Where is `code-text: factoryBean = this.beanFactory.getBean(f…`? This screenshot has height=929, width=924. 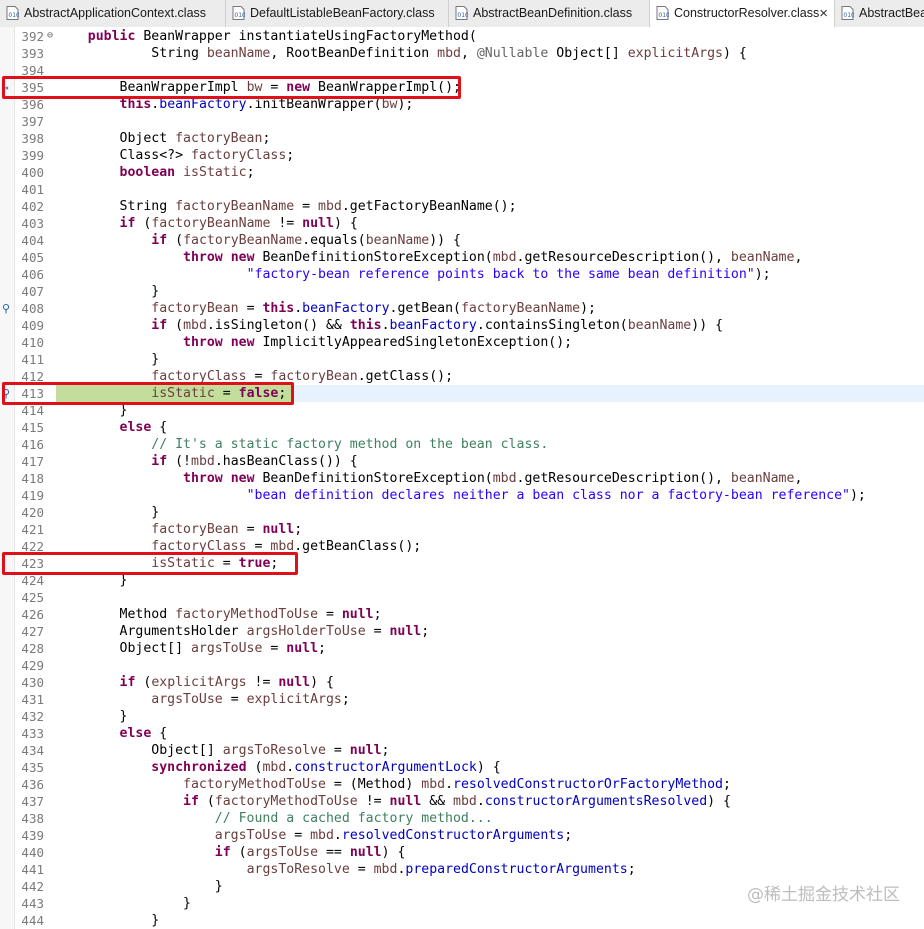
code-text: factoryBean = this.beanFactory.getBean(f… is located at coordinates (373, 308).